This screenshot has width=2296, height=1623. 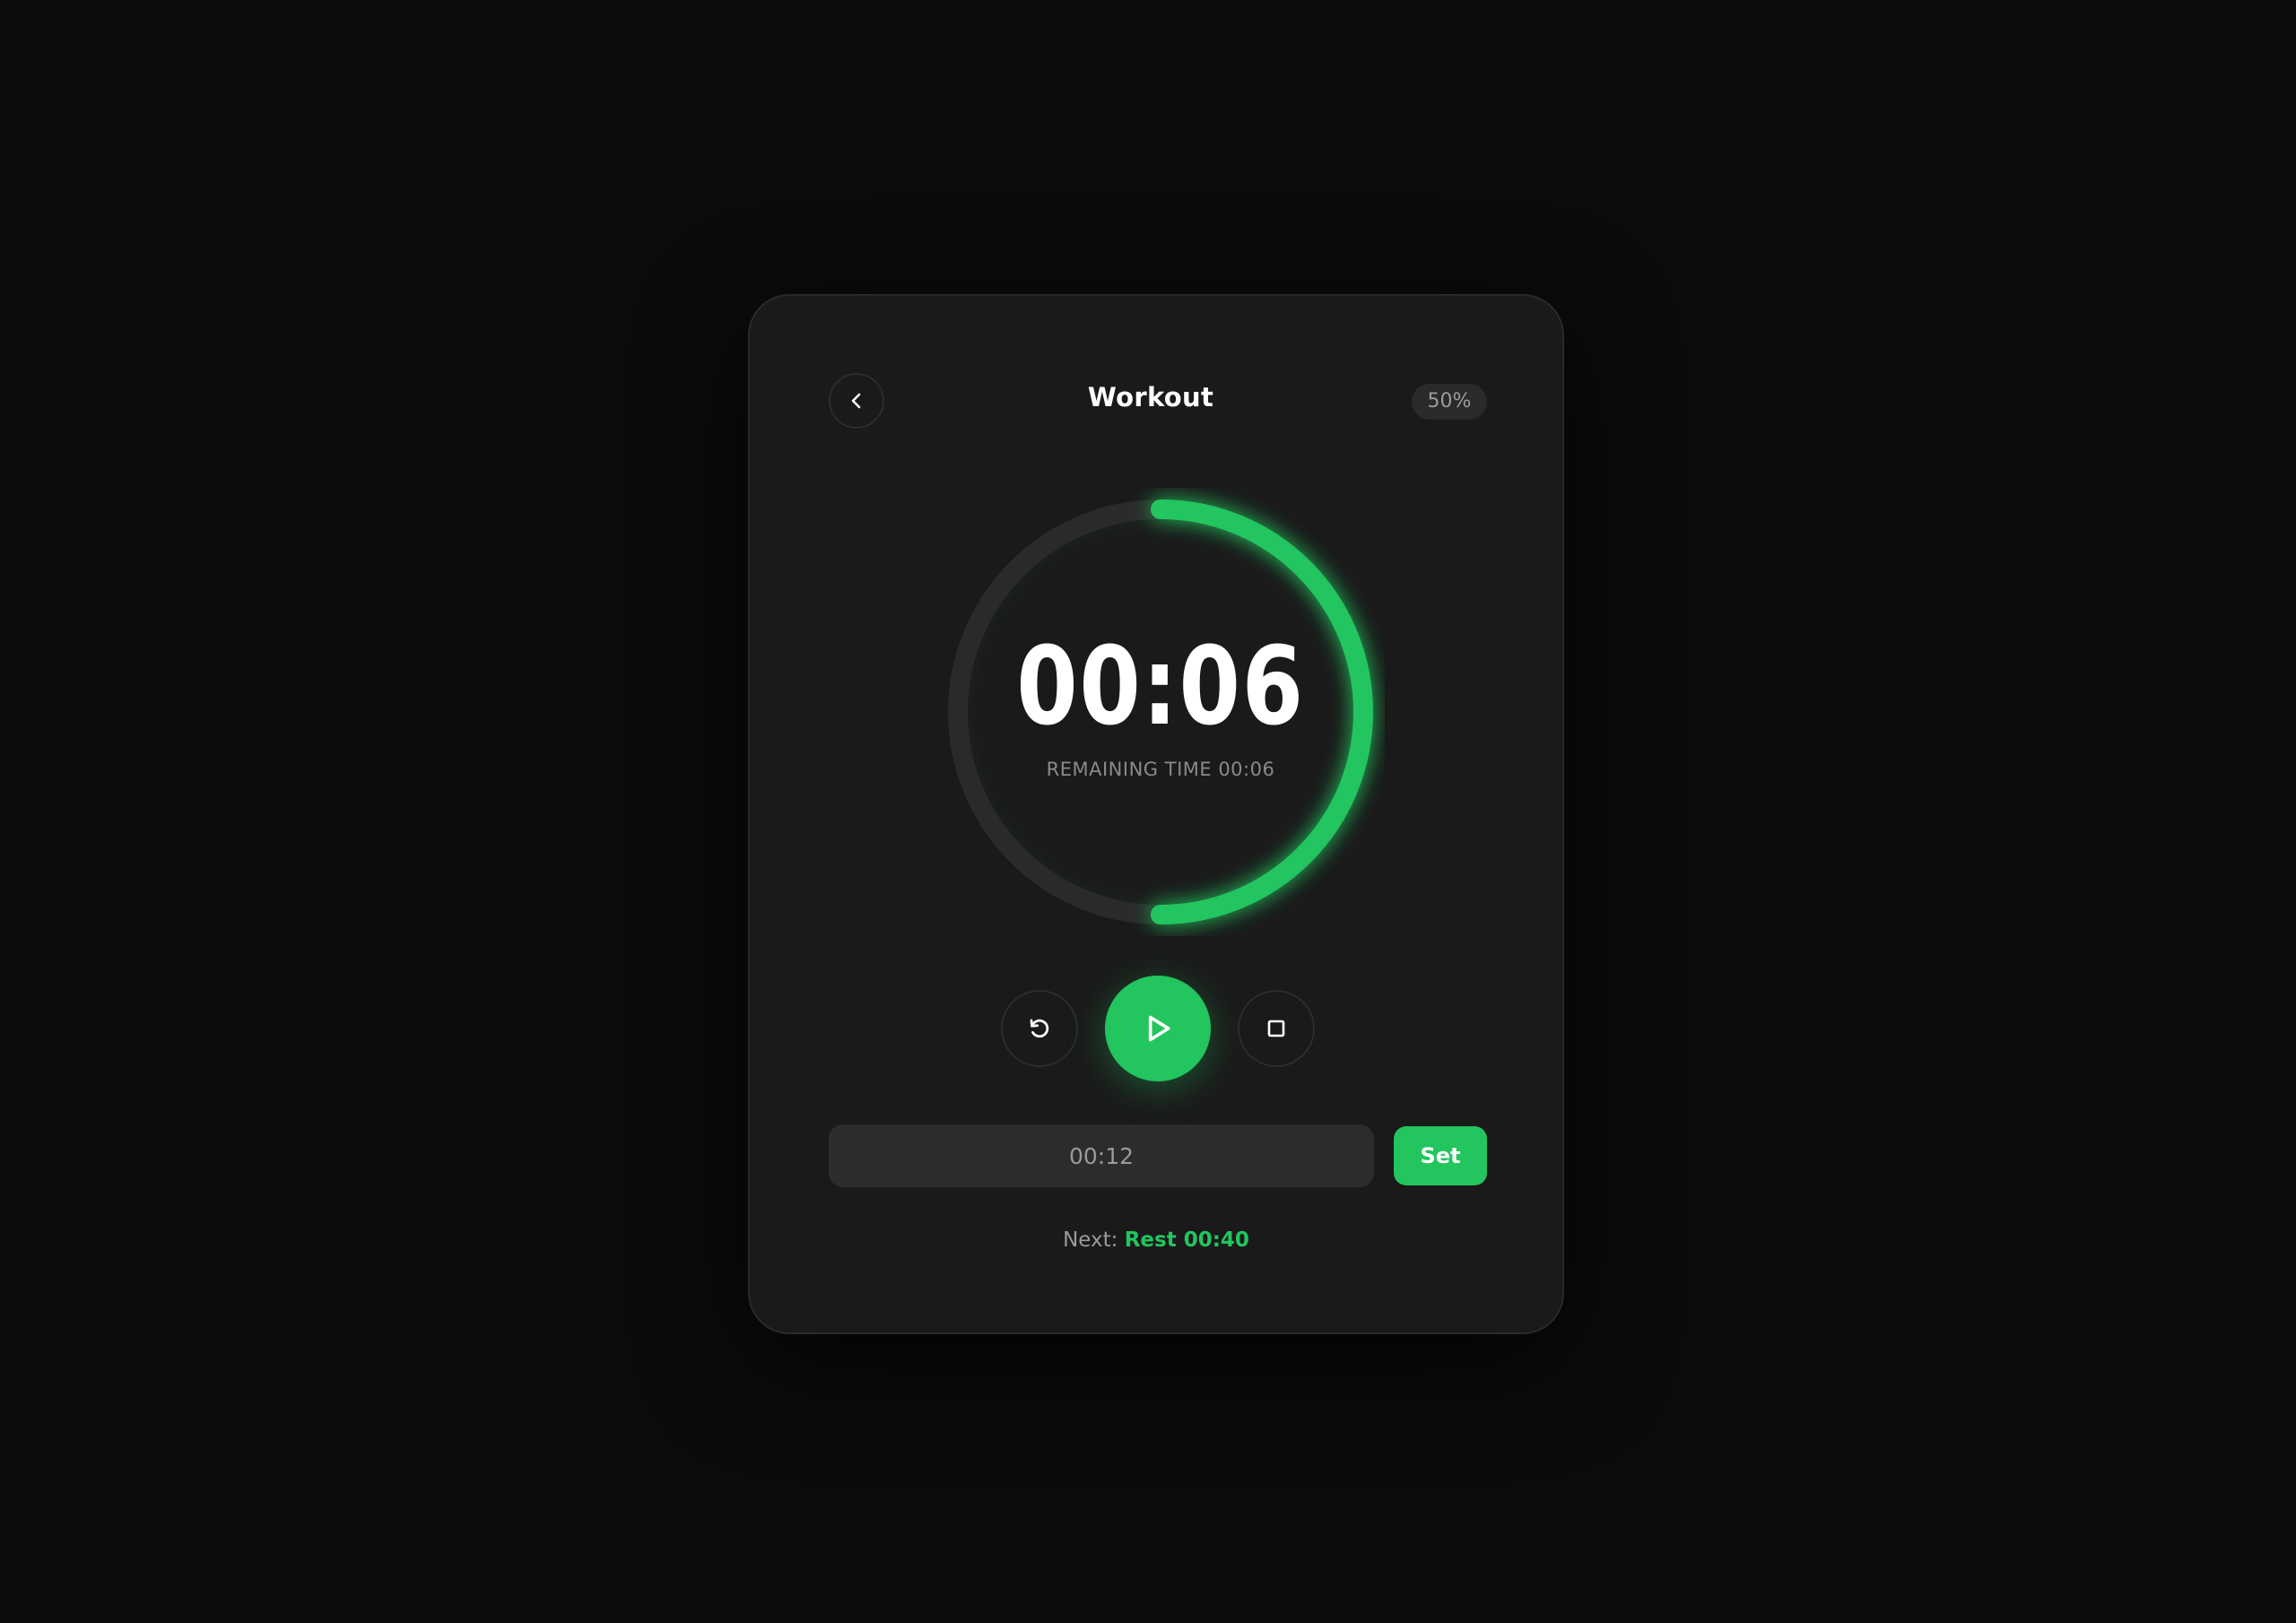 I want to click on stop-icon, so click(x=1276, y=1028).